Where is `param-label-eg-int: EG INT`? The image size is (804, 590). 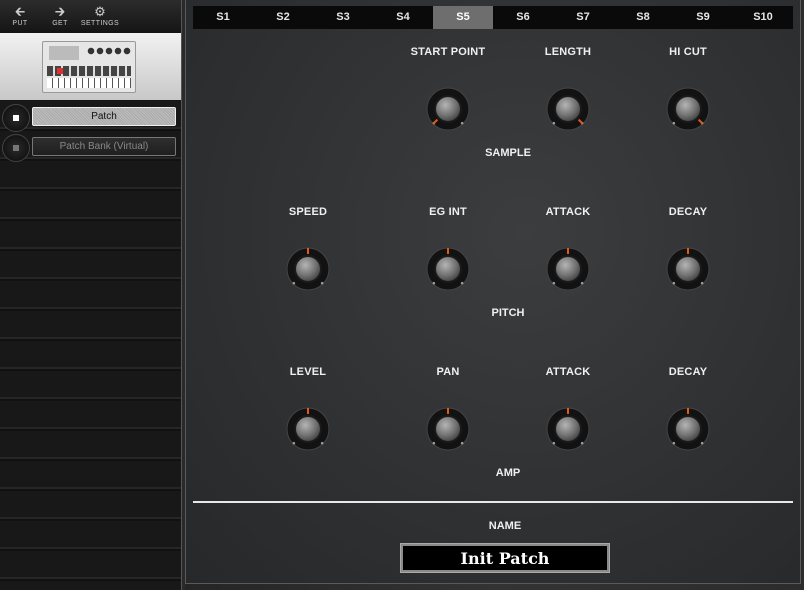
param-label-eg-int: EG INT is located at coordinates (448, 212).